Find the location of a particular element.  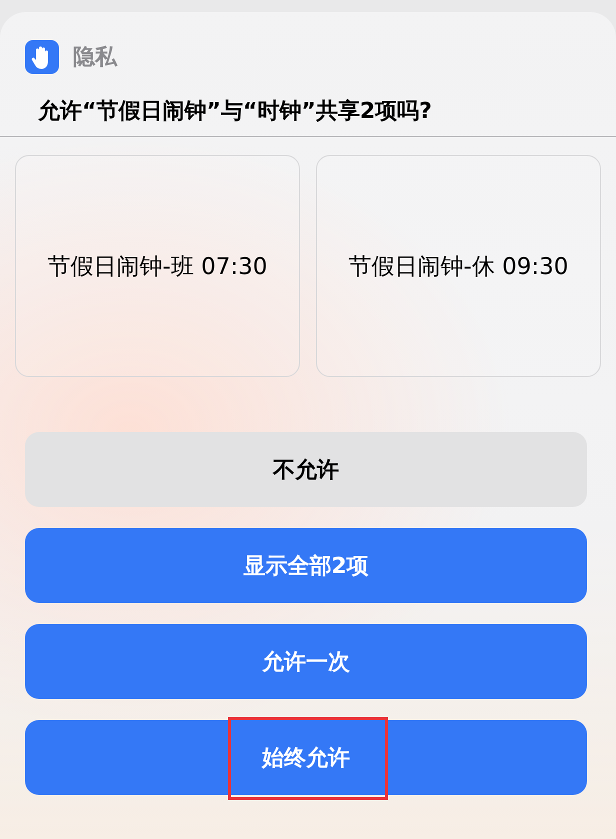

permission-button: 显示全部2项 is located at coordinates (306, 565).